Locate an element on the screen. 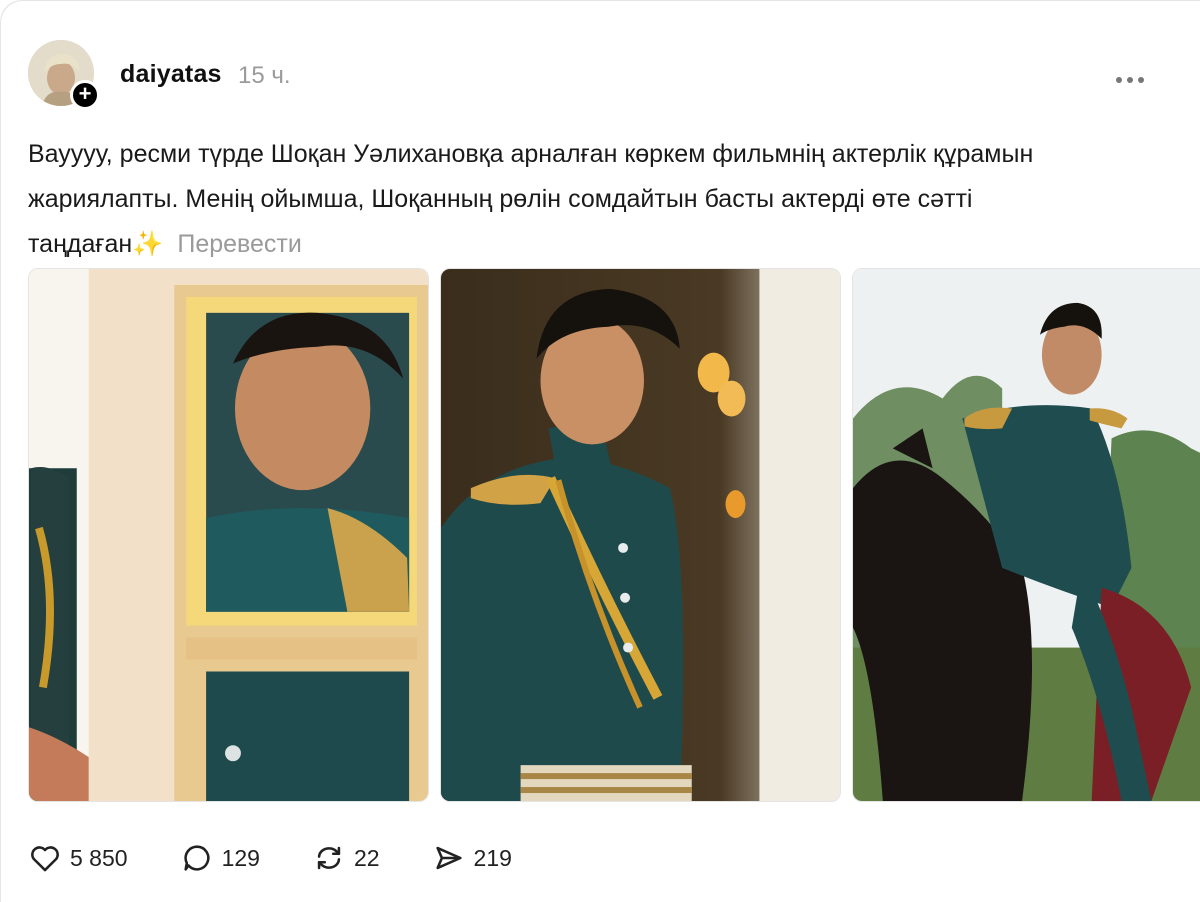 This screenshot has width=1200, height=902. reposts-count: 22 is located at coordinates (366, 857).